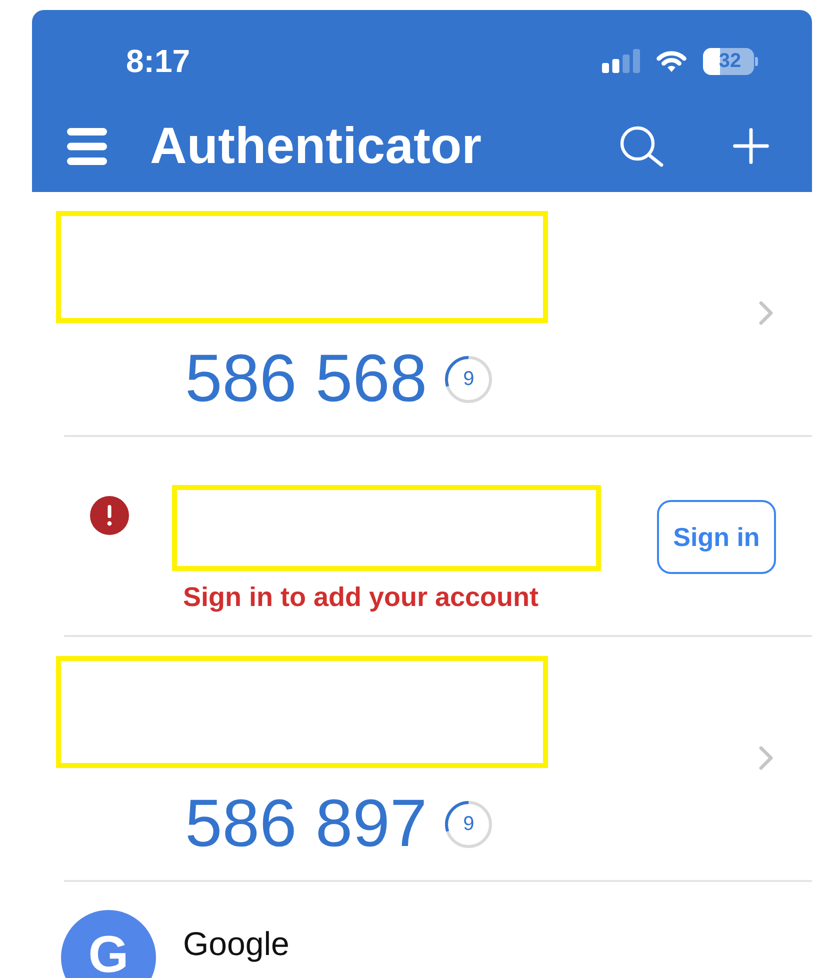 The height and width of the screenshot is (978, 829). Describe the element at coordinates (108, 944) in the screenshot. I see `avatar: G` at that location.